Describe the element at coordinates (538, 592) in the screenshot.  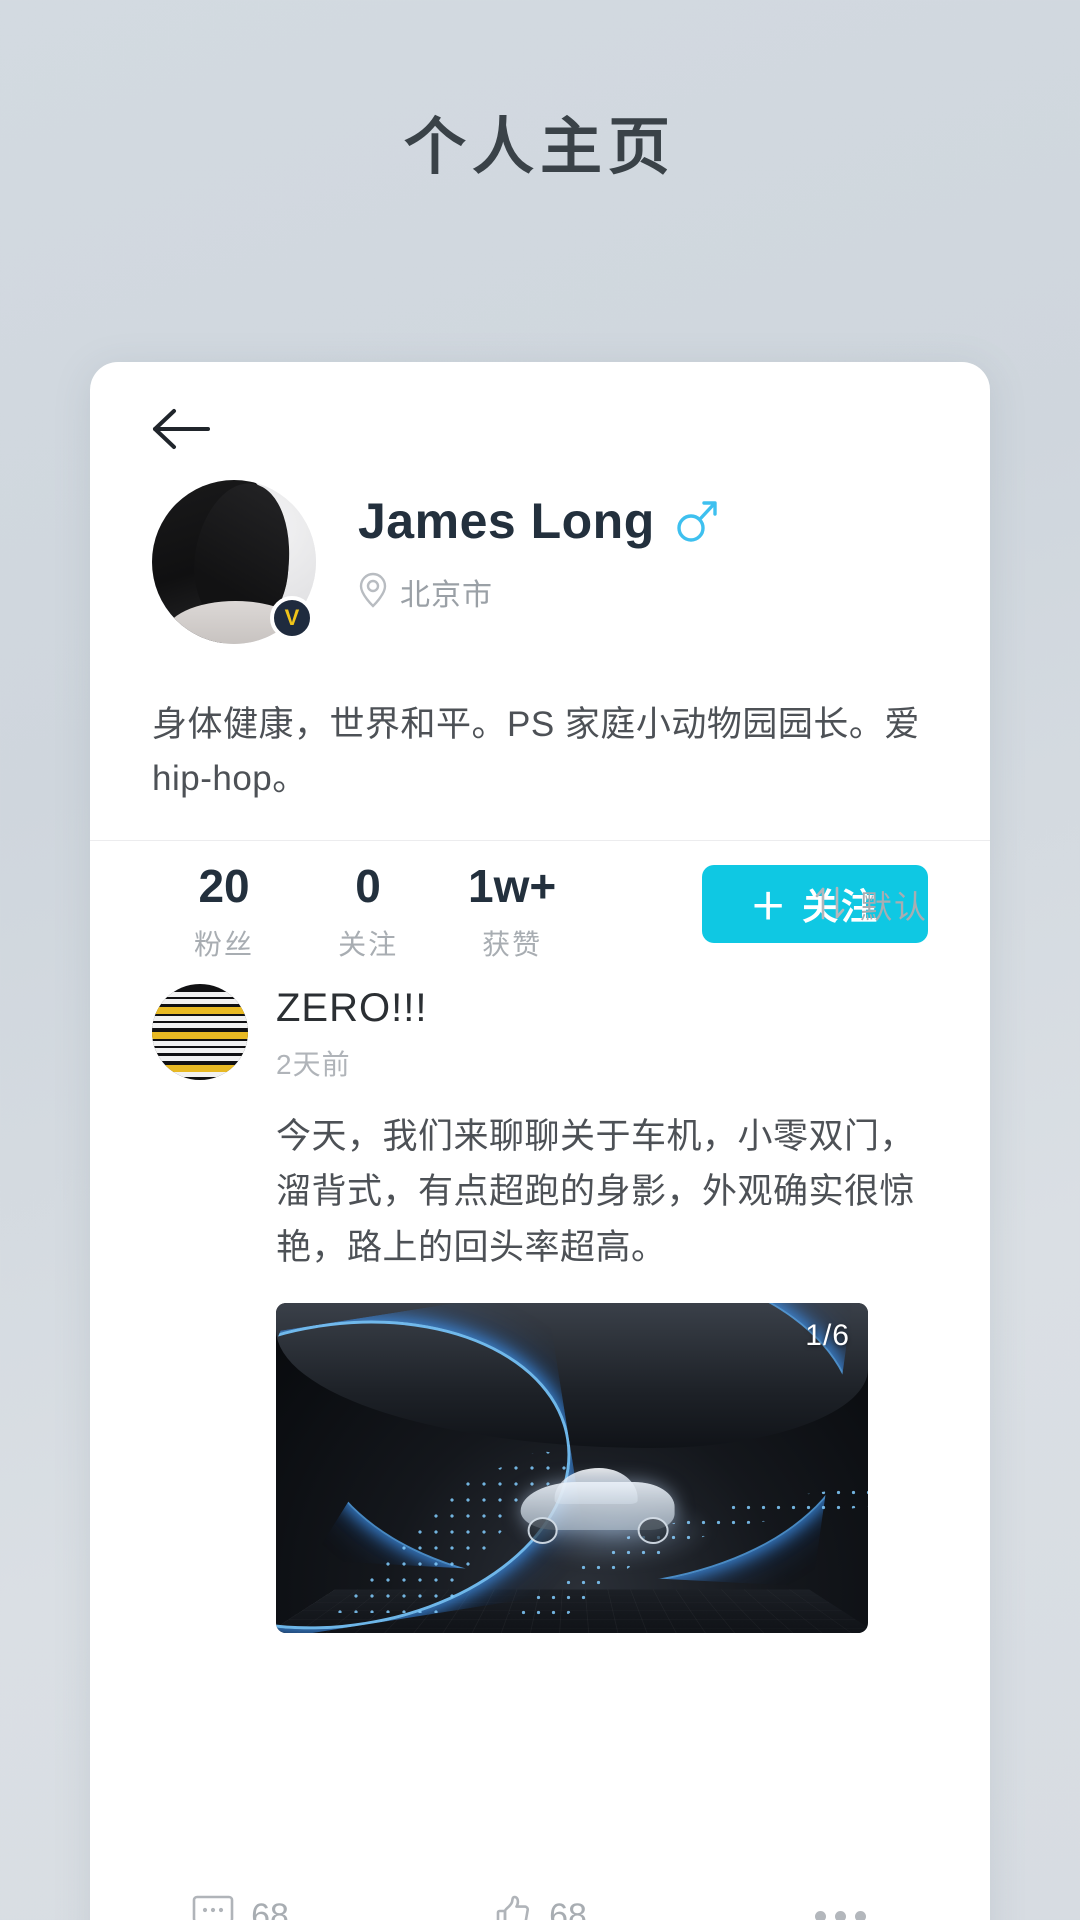
I see `location-row: 北京市` at that location.